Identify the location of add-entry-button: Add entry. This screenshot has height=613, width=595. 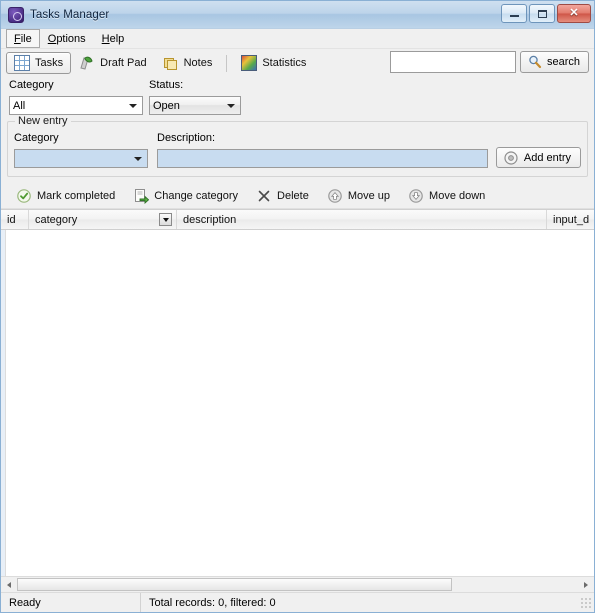
(538, 157).